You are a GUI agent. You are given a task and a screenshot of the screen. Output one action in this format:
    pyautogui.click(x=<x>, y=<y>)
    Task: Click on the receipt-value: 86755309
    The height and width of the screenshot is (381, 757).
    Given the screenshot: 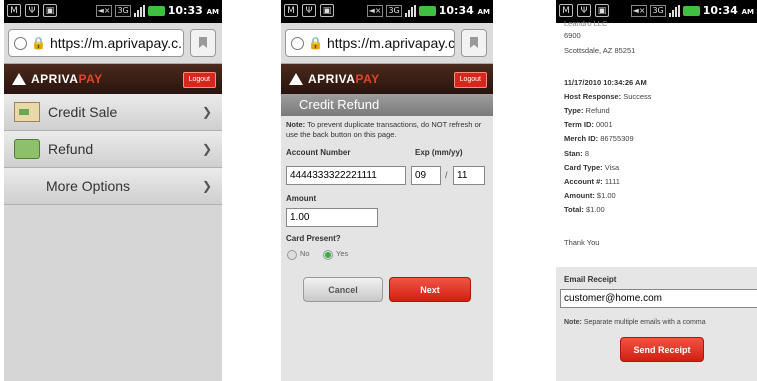 What is the action you would take?
    pyautogui.click(x=617, y=138)
    